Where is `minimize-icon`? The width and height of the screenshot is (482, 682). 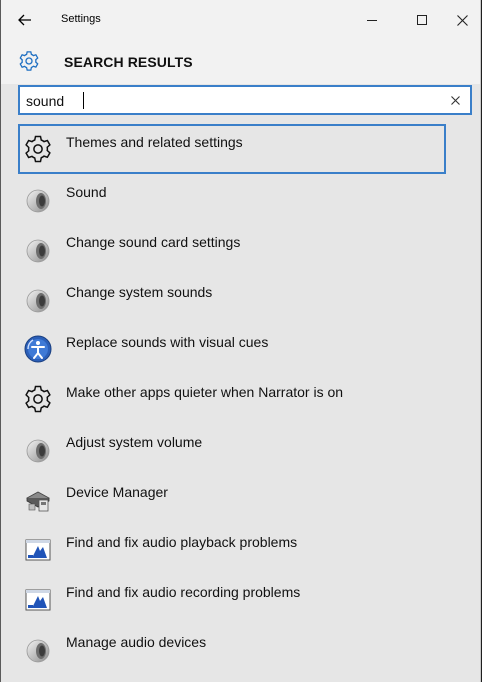
minimize-icon is located at coordinates (372, 20).